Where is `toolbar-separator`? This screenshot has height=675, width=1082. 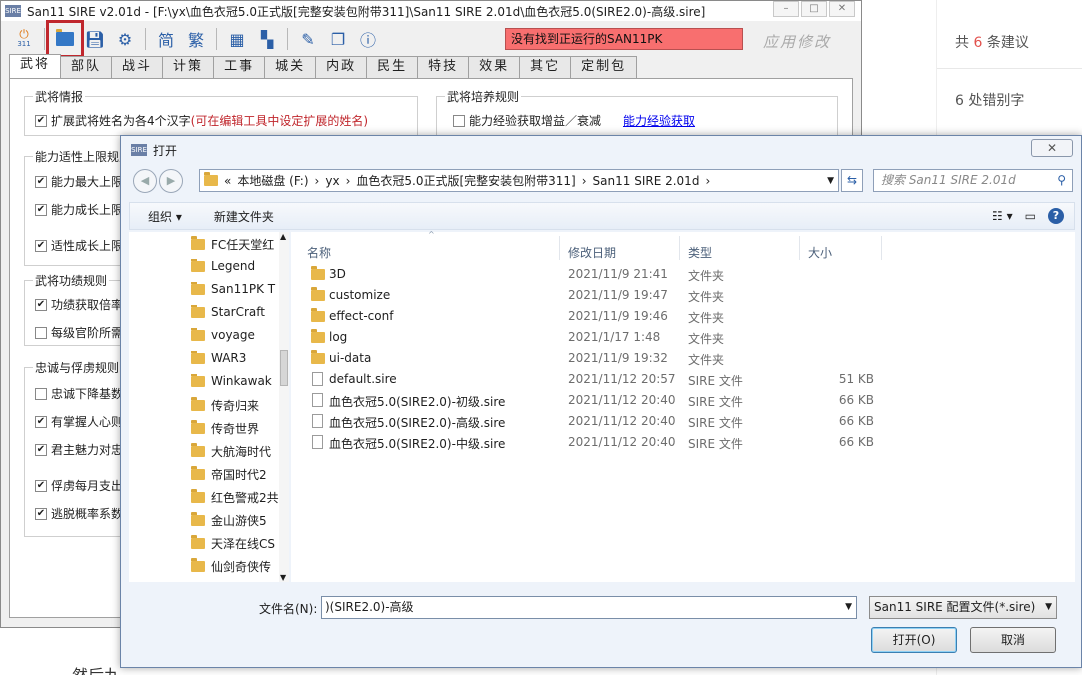 toolbar-separator is located at coordinates (287, 39).